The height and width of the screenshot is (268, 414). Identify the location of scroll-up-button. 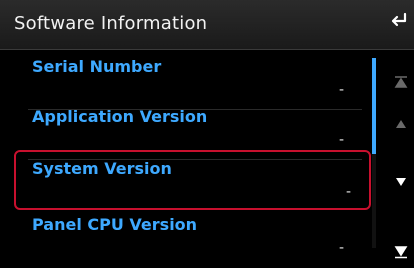
(401, 127).